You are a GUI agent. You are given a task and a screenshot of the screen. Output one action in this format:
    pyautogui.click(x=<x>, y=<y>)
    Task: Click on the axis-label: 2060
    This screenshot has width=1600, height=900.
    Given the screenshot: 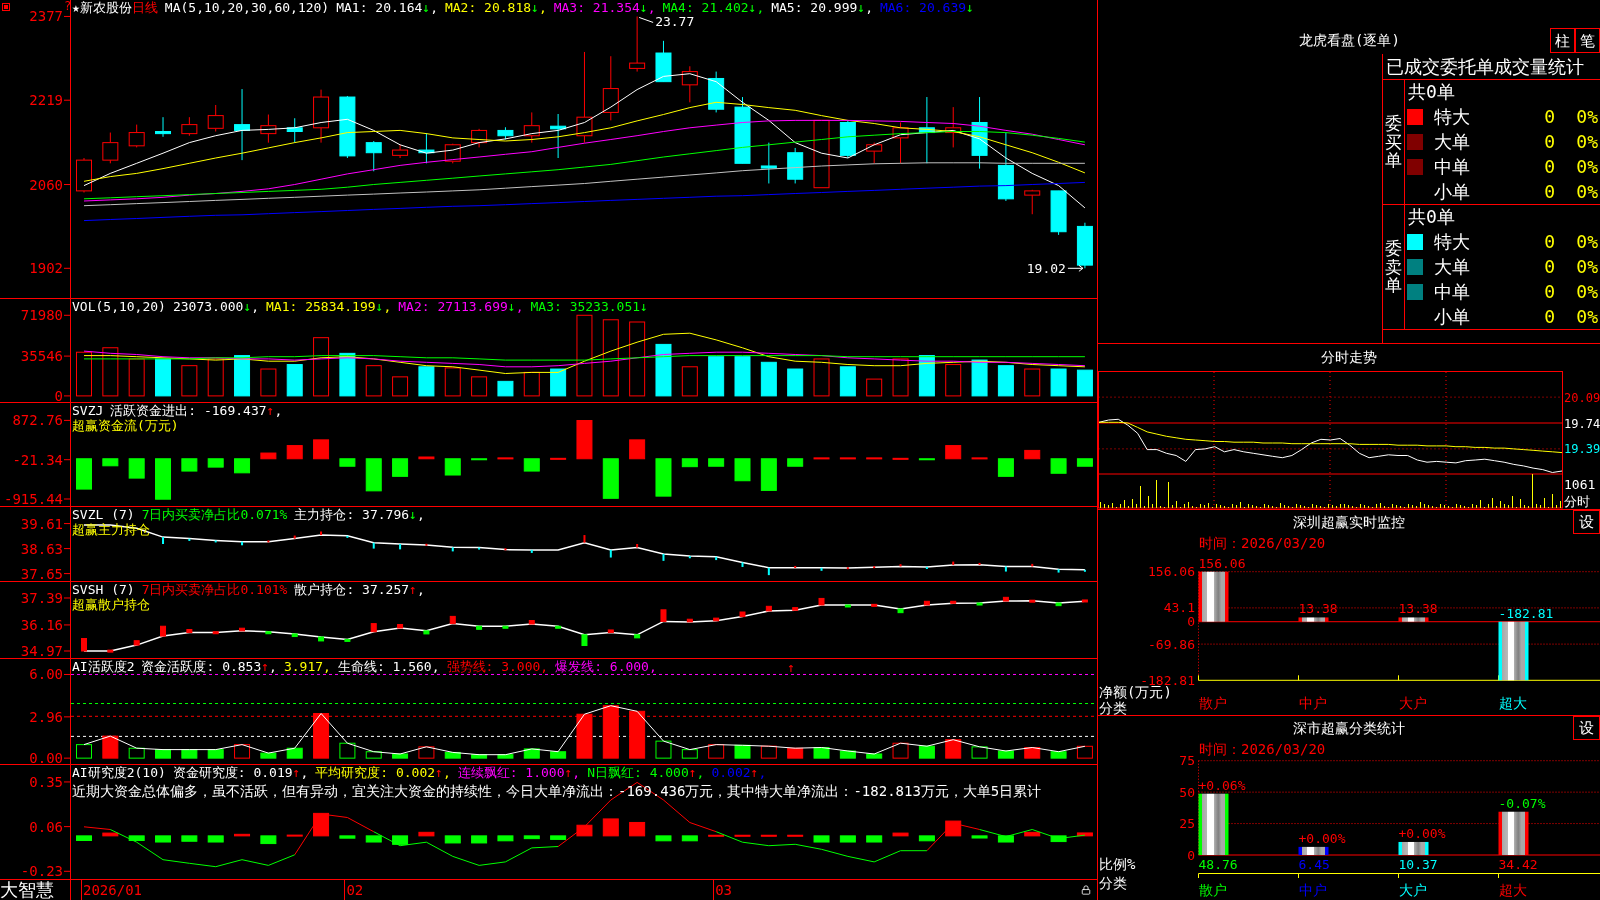 What is the action you would take?
    pyautogui.click(x=46, y=184)
    